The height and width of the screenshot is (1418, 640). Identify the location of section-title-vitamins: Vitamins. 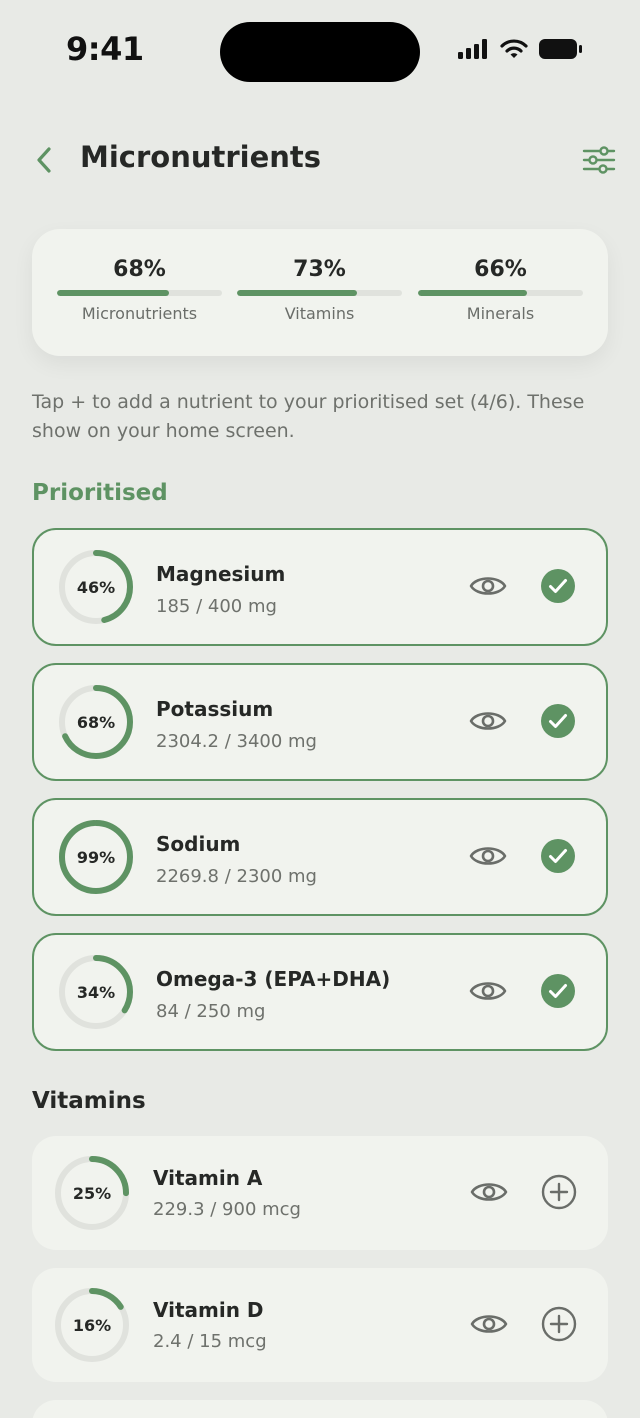
(89, 1101).